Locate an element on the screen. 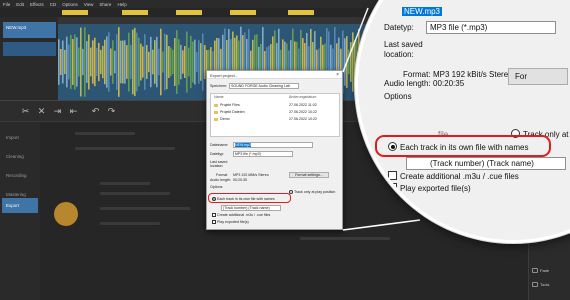 This screenshot has width=570, height=300. zoom-last-saved-label: Last saved location: is located at coordinates (403, 49).